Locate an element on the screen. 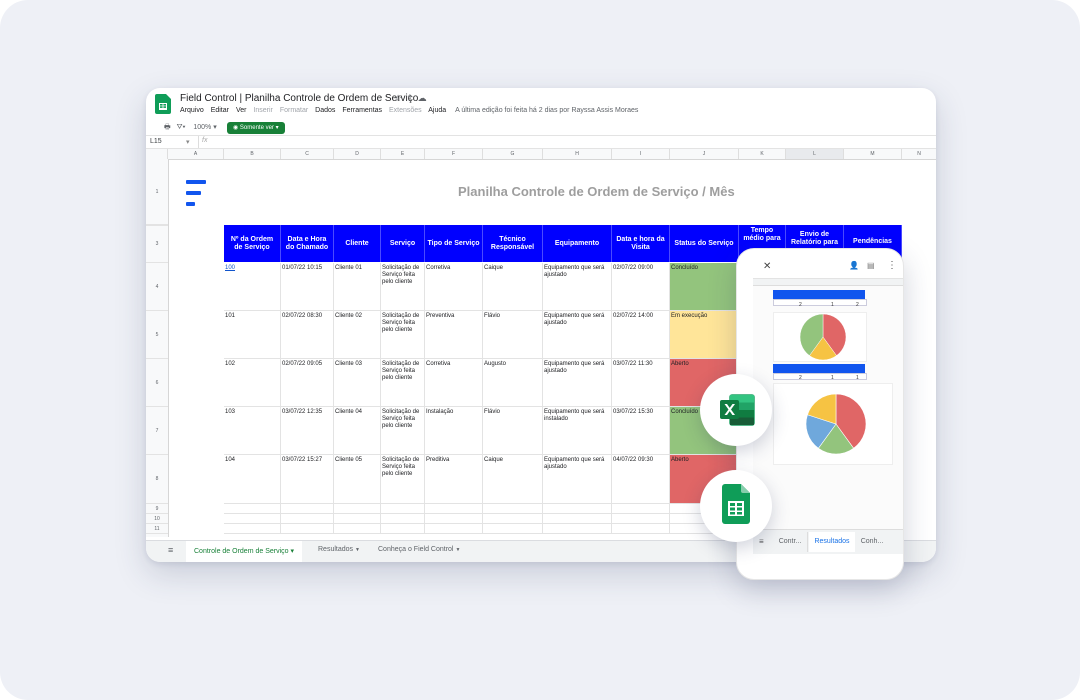  star-icon: ☆ is located at coordinates (400, 98).